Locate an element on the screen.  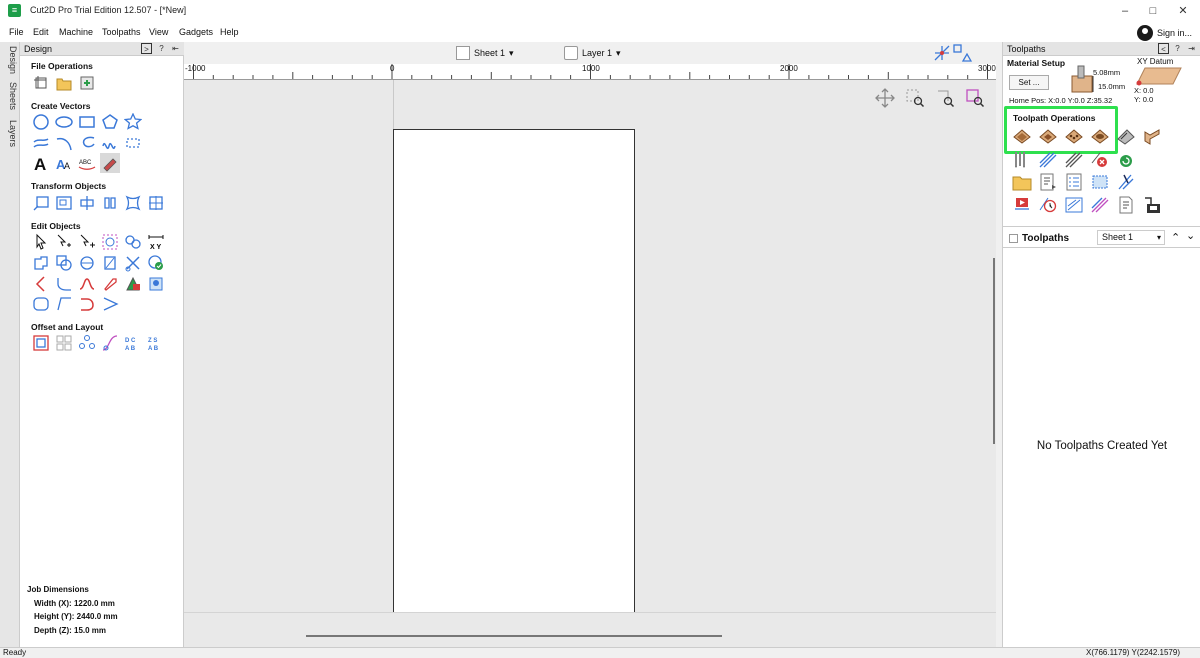
dimension-icon is located at coordinates (133, 143).